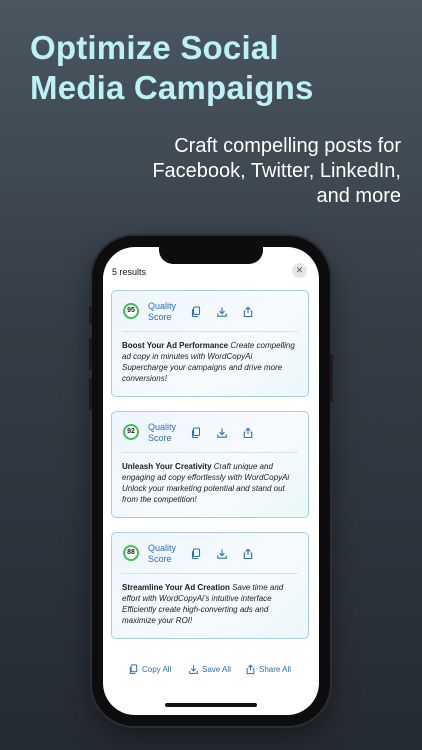  Describe the element at coordinates (211, 705) in the screenshot. I see `home-indicator` at that location.